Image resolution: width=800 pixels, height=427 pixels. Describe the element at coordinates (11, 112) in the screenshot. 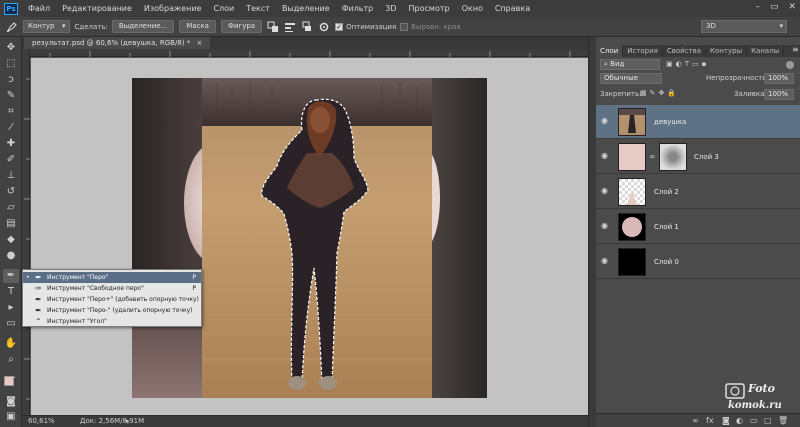

I see `crop-tool-icon: ⌗` at that location.